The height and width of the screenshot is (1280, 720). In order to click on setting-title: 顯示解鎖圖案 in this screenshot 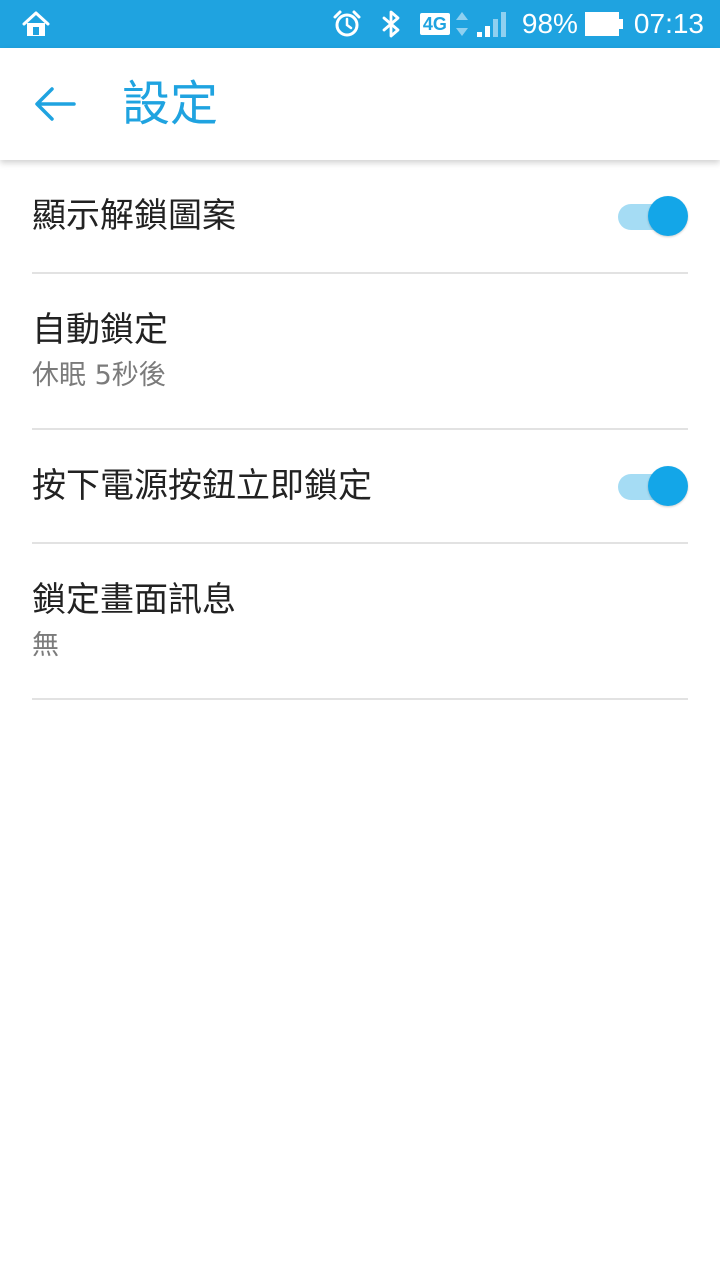, I will do `click(134, 216)`.